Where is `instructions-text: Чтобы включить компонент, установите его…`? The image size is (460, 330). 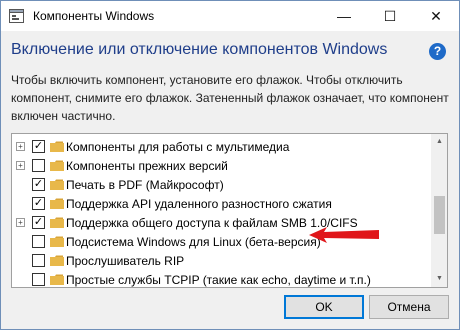 instructions-text: Чтобы включить компонент, установите его… is located at coordinates (230, 98).